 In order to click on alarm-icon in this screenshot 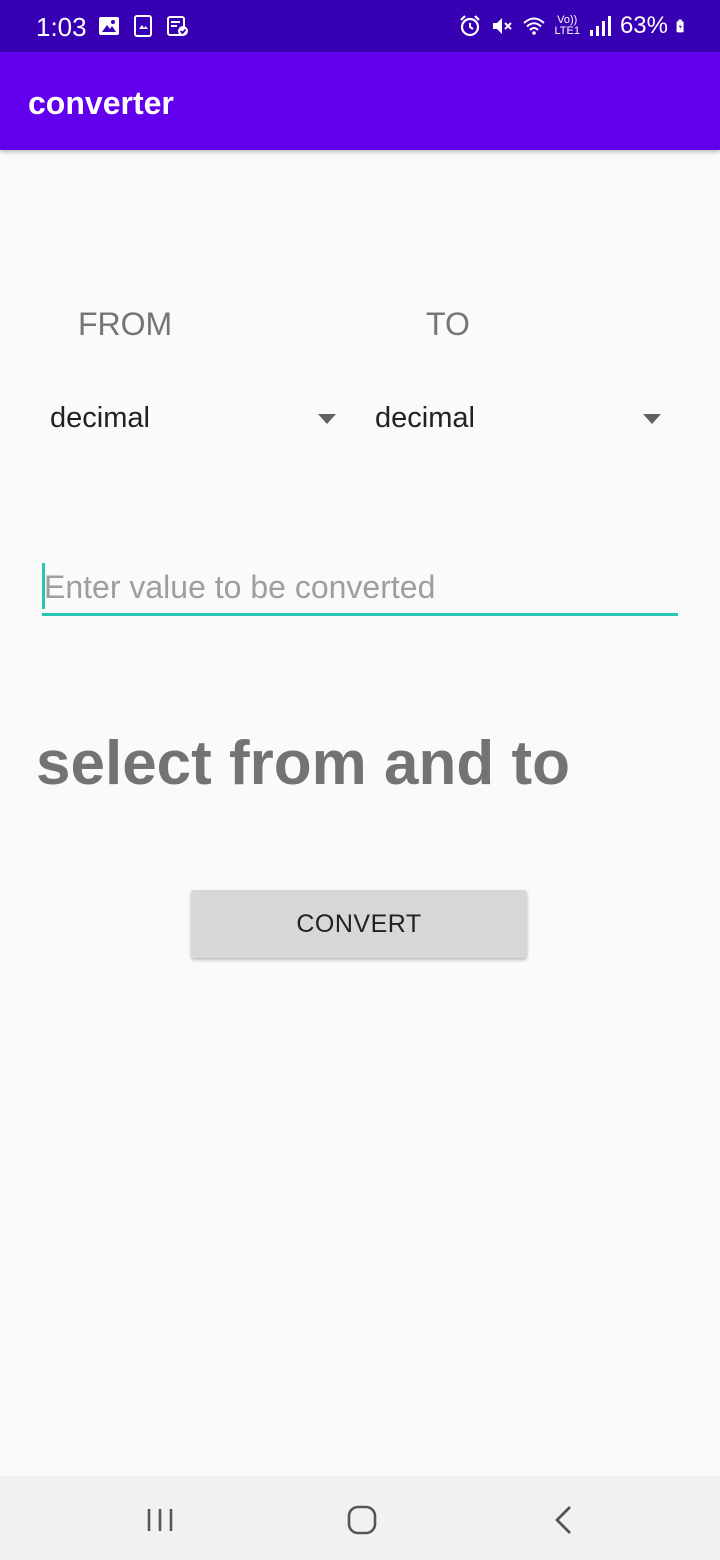, I will do `click(470, 26)`.